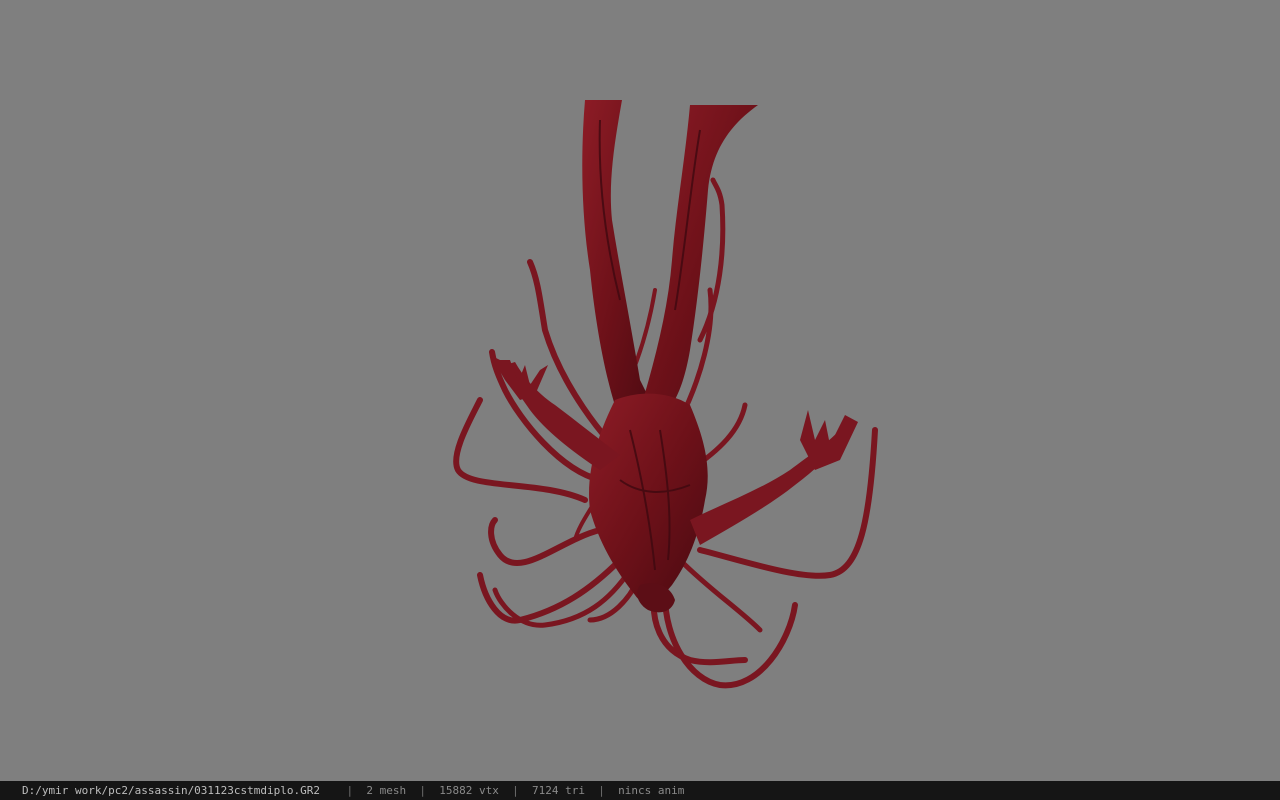  Describe the element at coordinates (469, 790) in the screenshot. I see `status-vertex-count: 15882 vtx` at that location.